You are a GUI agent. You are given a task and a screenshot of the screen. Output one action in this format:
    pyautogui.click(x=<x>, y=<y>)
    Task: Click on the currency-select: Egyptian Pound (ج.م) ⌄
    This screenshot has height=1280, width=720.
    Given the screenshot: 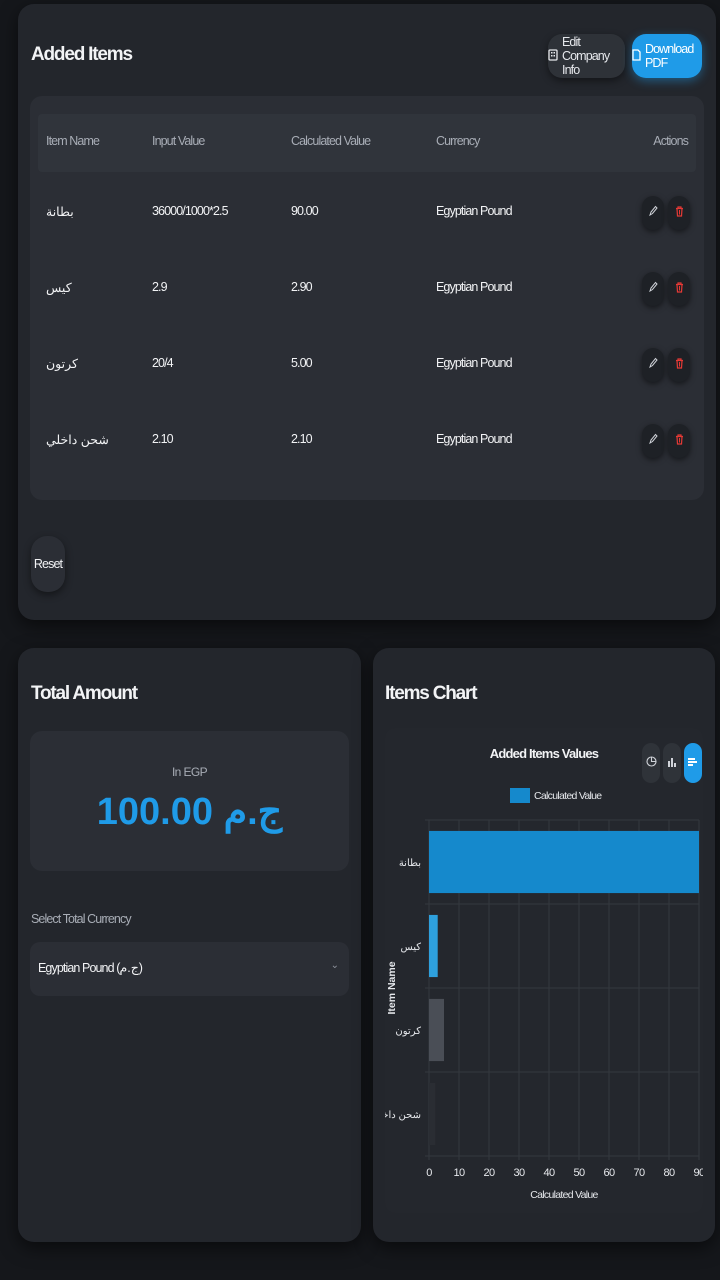 What is the action you would take?
    pyautogui.click(x=189, y=969)
    